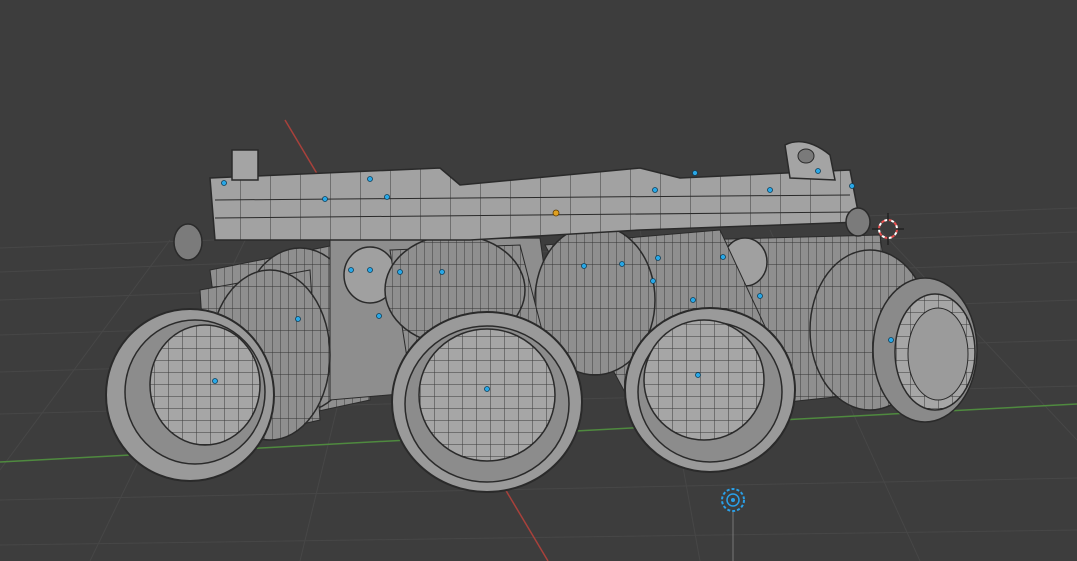 This screenshot has height=561, width=1077. I want to click on goggle-tube-front-left, so click(218, 375).